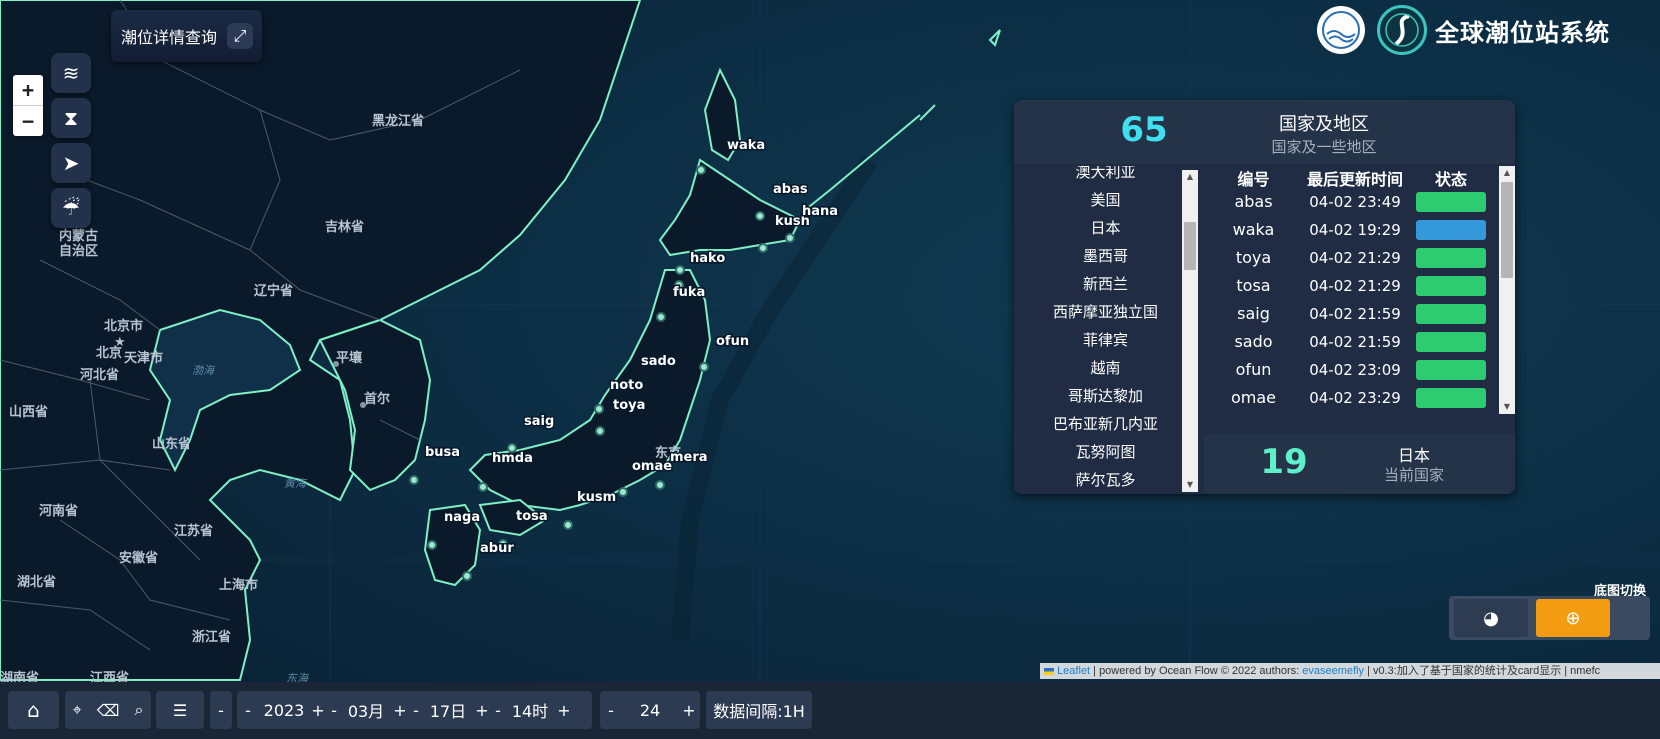 This screenshot has width=1660, height=739. Describe the element at coordinates (627, 386) in the screenshot. I see `station-label-noto: noto` at that location.